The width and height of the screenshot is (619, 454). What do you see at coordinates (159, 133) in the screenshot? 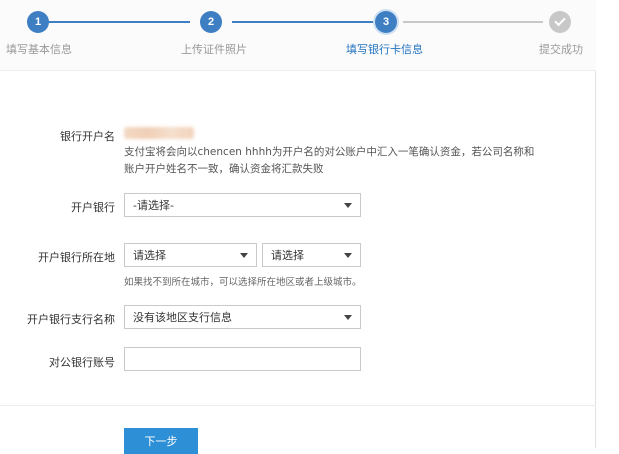
I see `account-name-value-blurred` at bounding box center [159, 133].